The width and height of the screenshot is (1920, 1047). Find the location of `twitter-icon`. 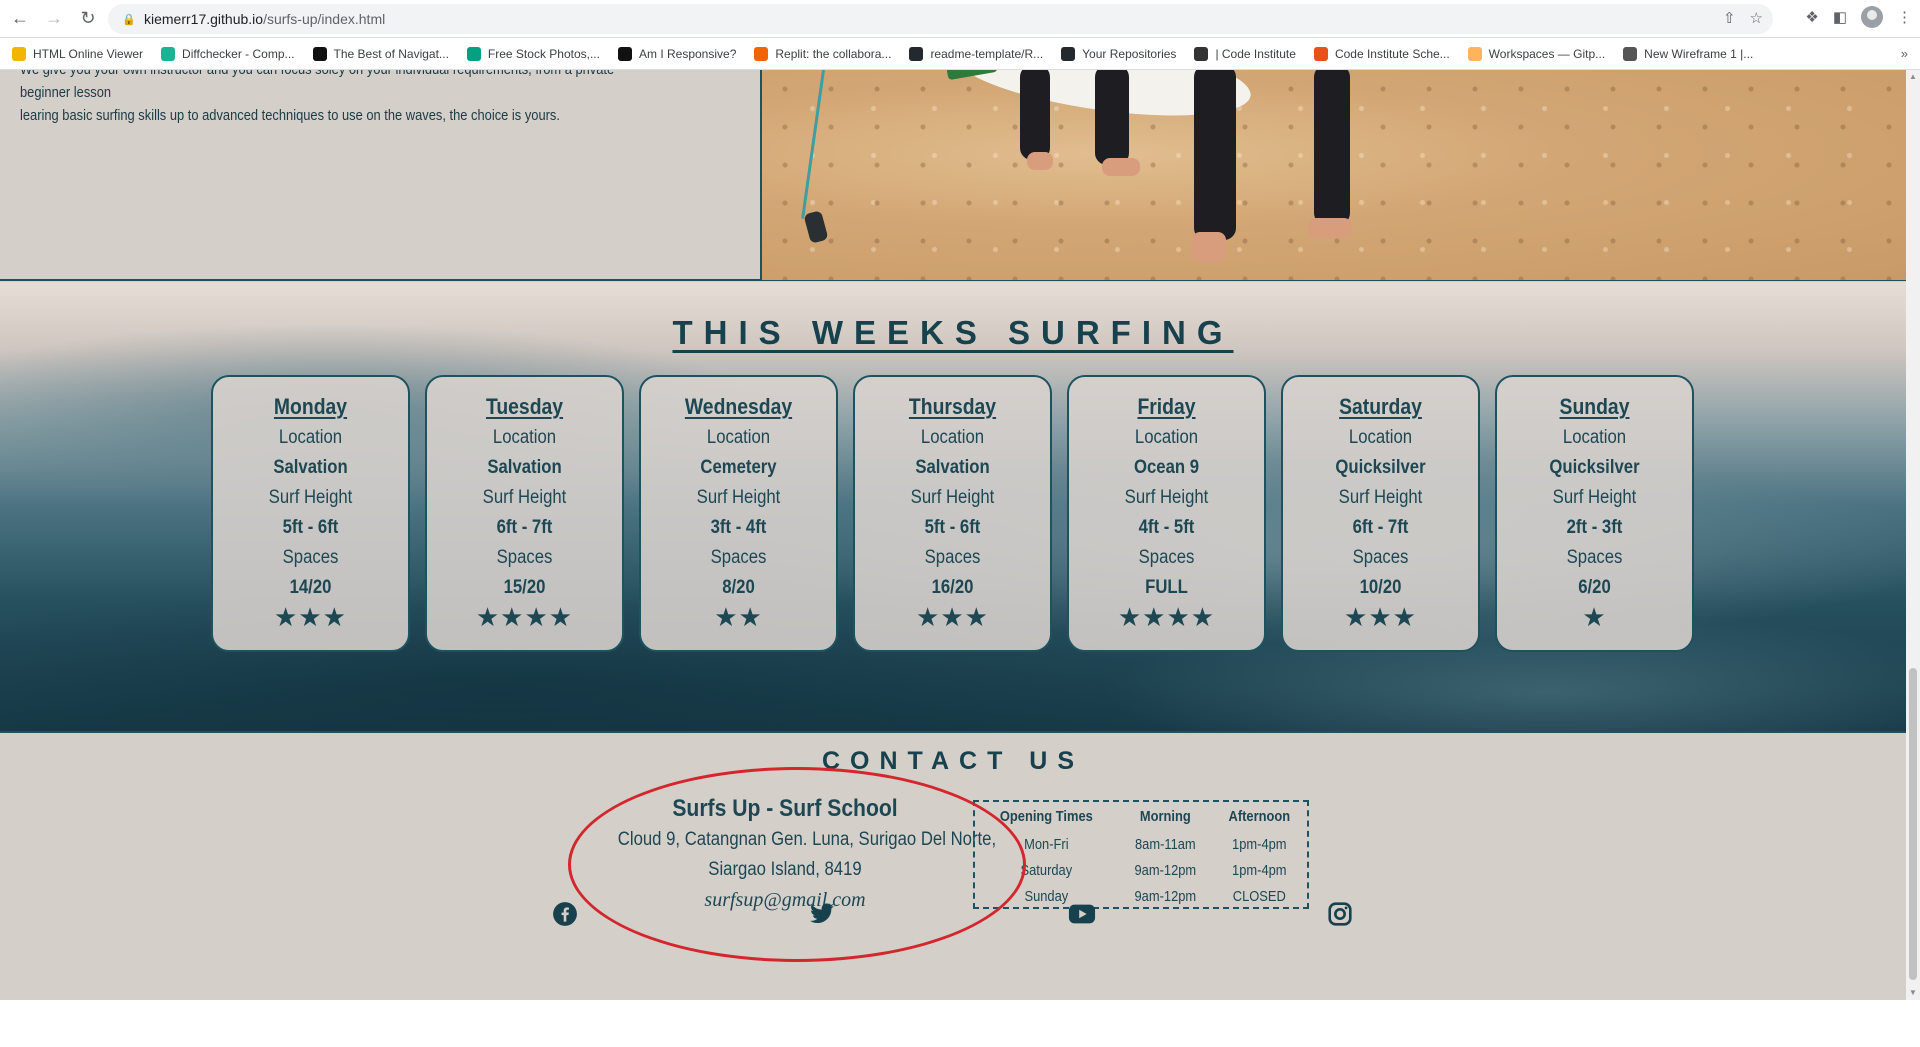

twitter-icon is located at coordinates (822, 914).